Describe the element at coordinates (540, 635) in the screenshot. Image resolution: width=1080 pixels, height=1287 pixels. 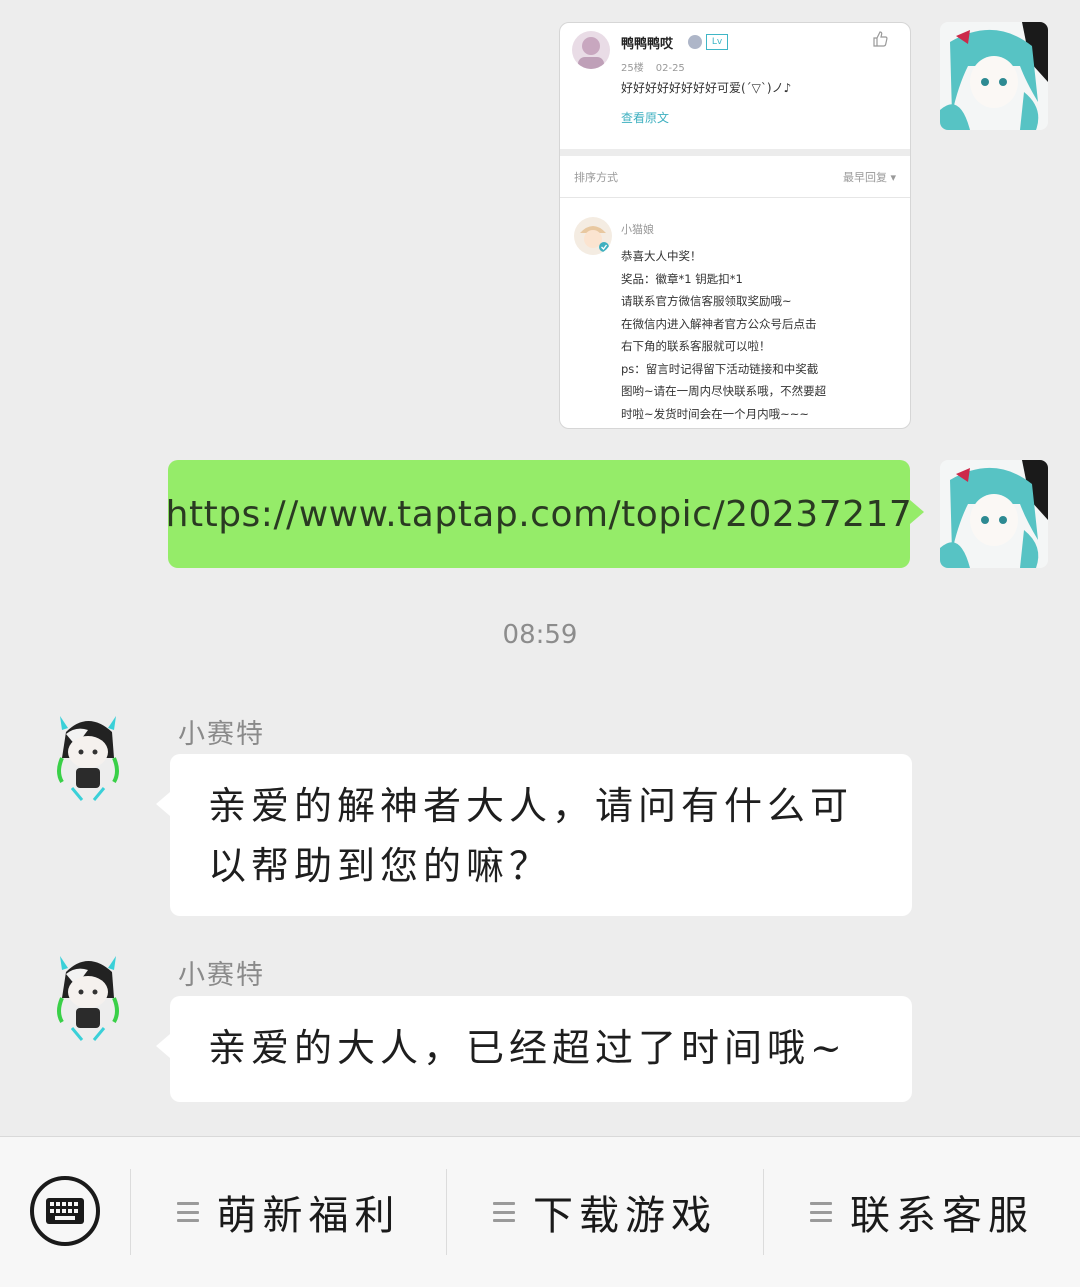
I see `message-timestamp: 08:59` at that location.